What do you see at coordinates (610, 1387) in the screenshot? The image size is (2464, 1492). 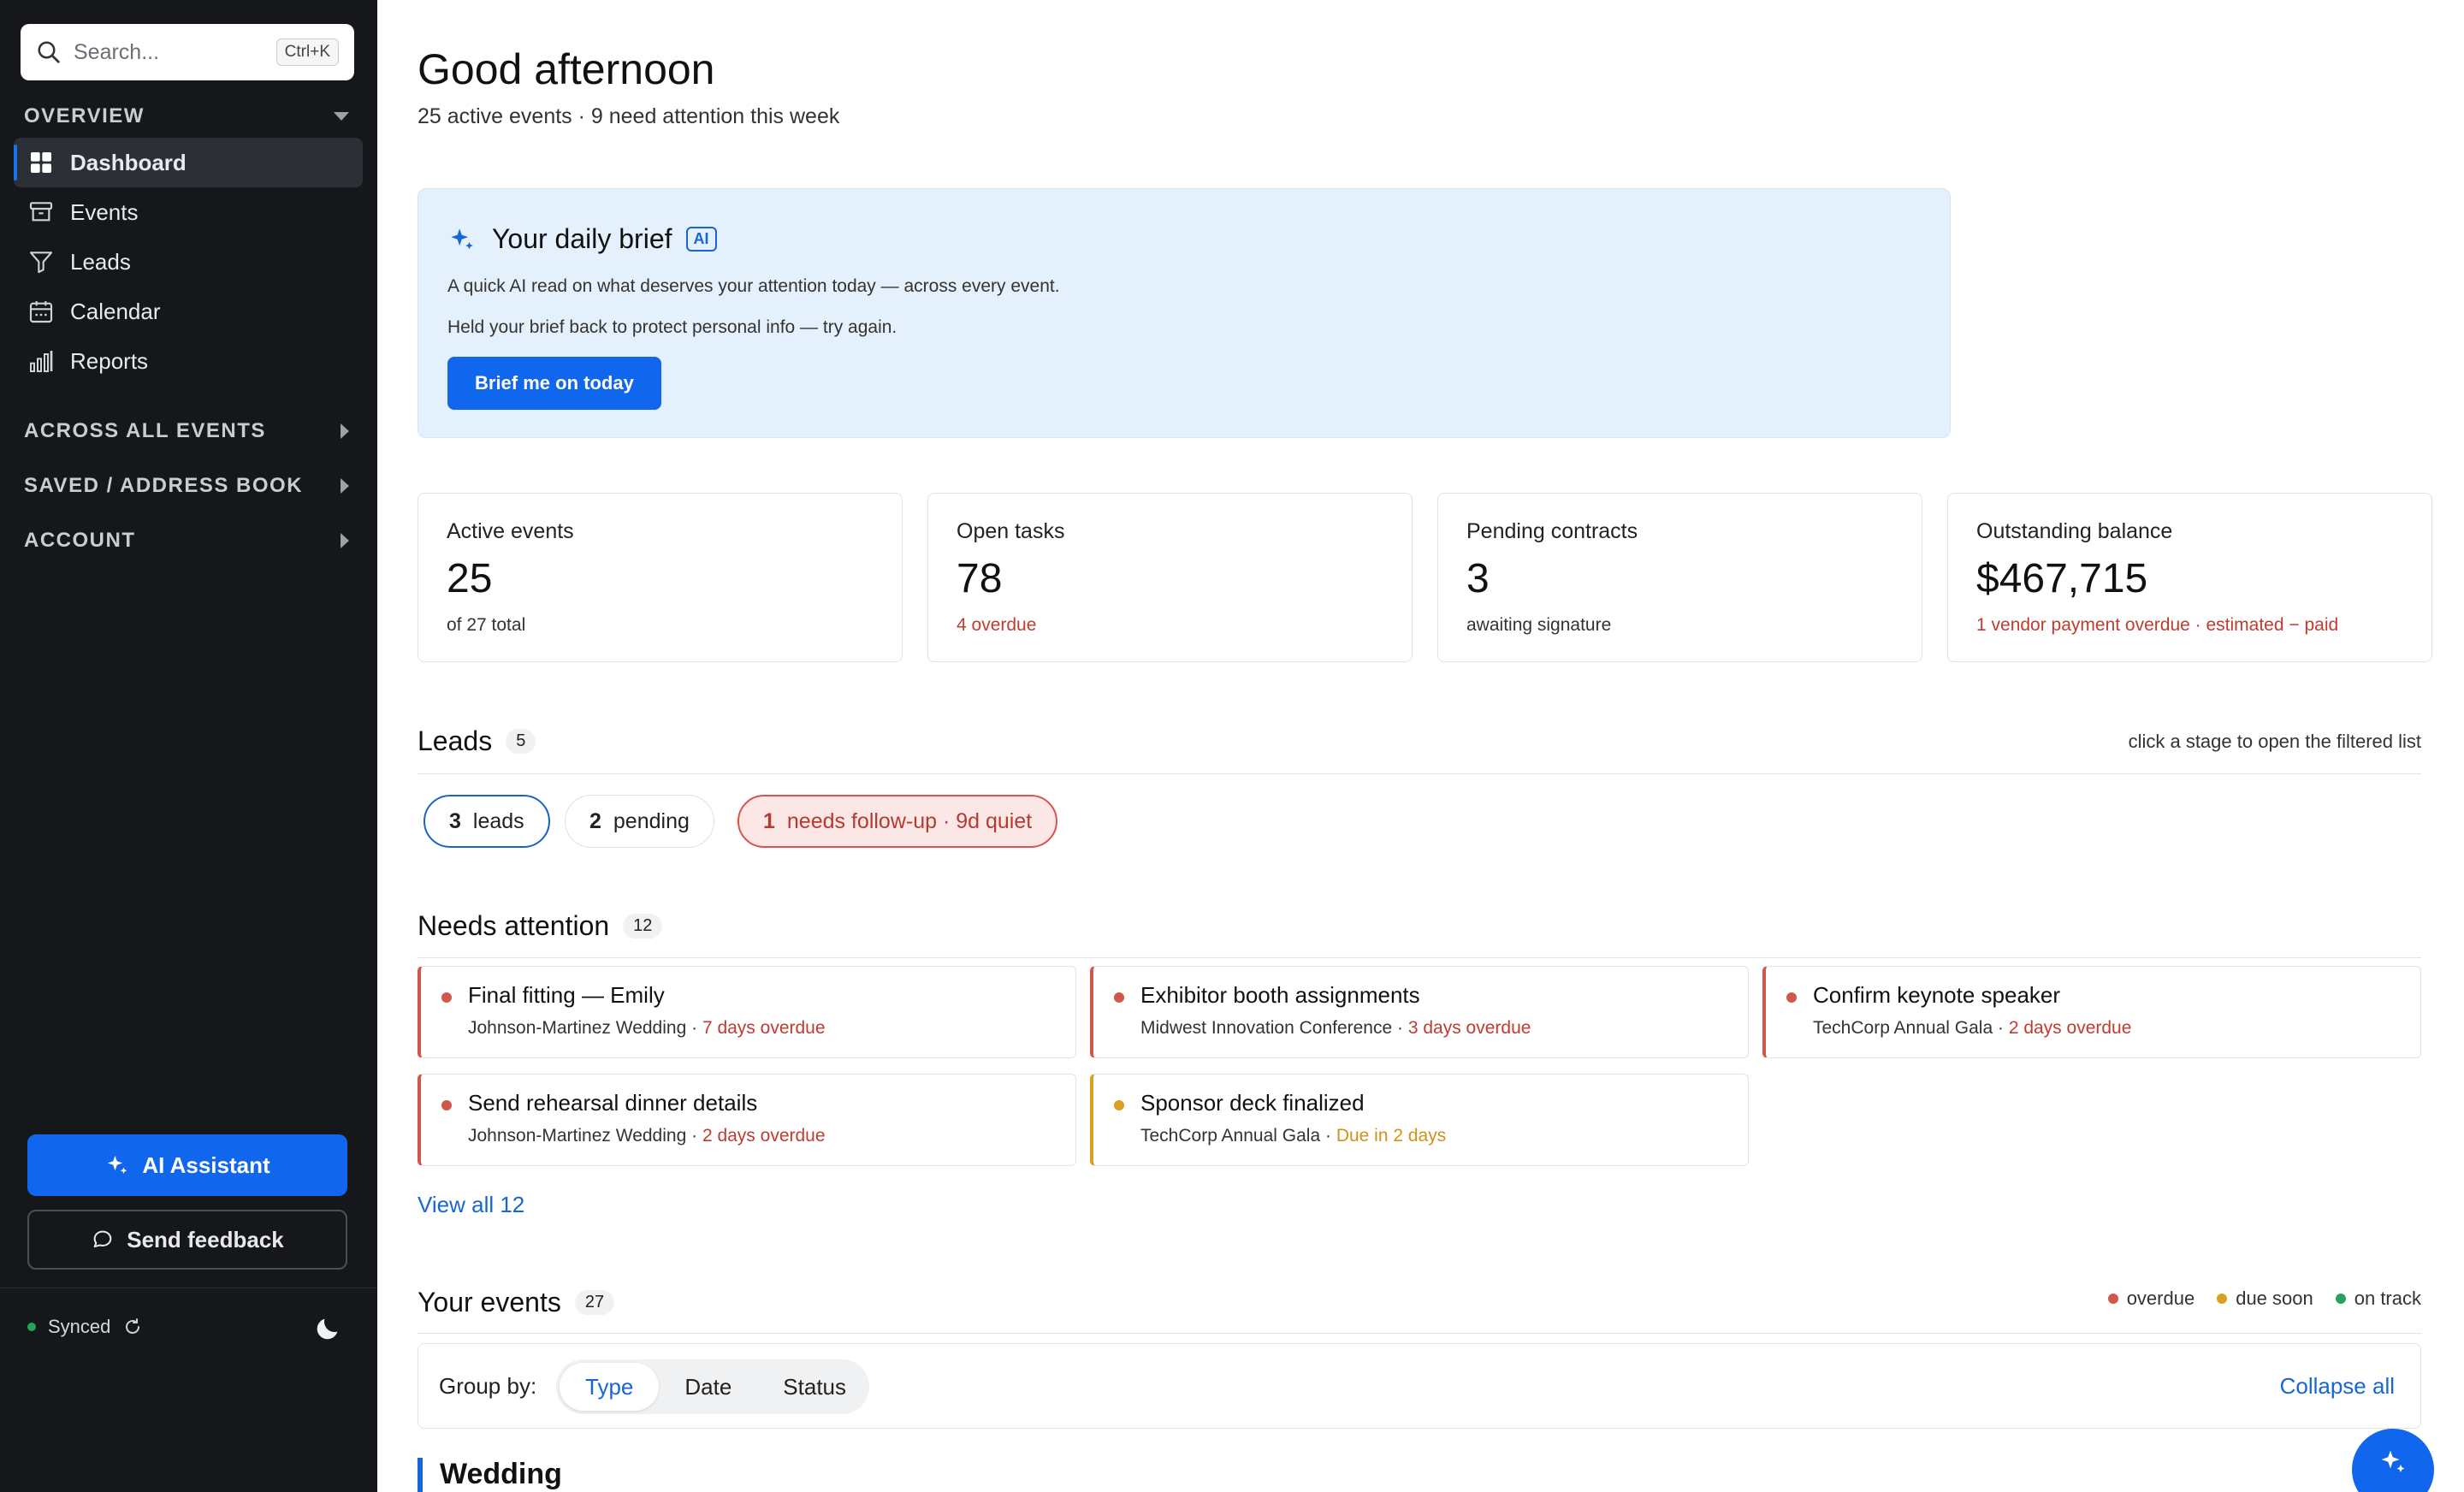 I see `group-by-type: Type` at bounding box center [610, 1387].